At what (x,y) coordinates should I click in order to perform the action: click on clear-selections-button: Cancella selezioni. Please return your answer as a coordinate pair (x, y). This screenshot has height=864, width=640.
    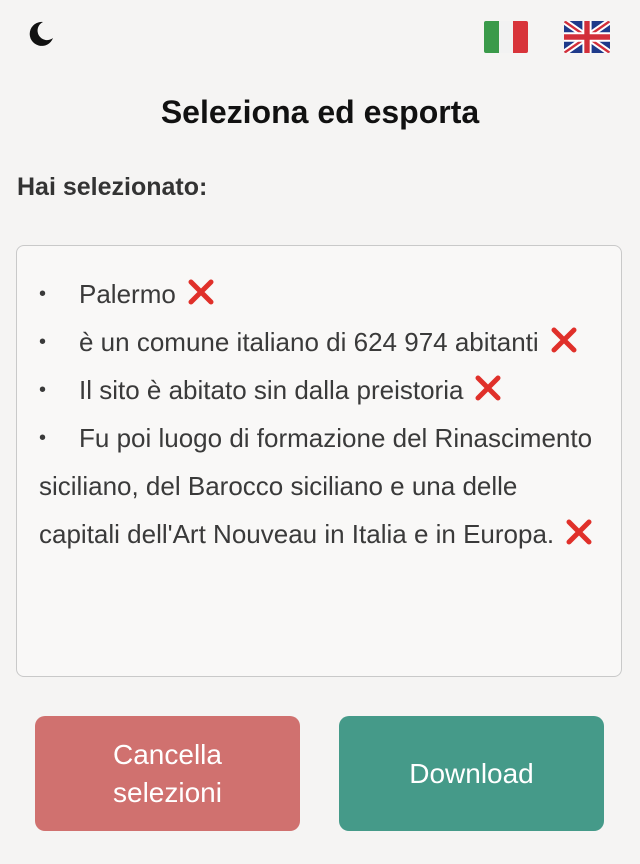
    Looking at the image, I should click on (167, 773).